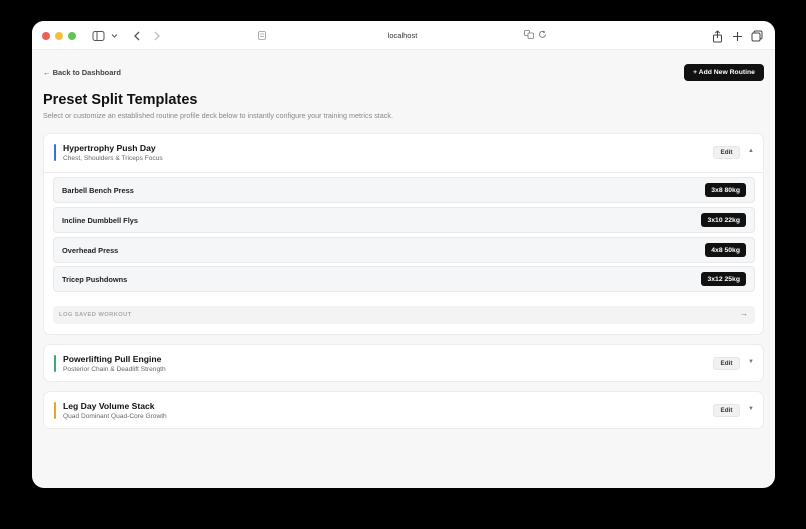  Describe the element at coordinates (757, 36) in the screenshot. I see `tab-overview-icon` at that location.